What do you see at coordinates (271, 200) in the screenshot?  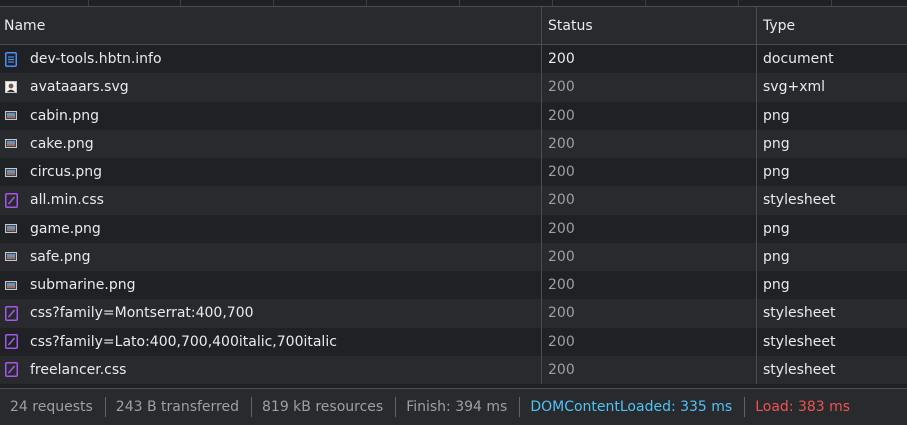 I see `request-name-cell: all.min.css` at bounding box center [271, 200].